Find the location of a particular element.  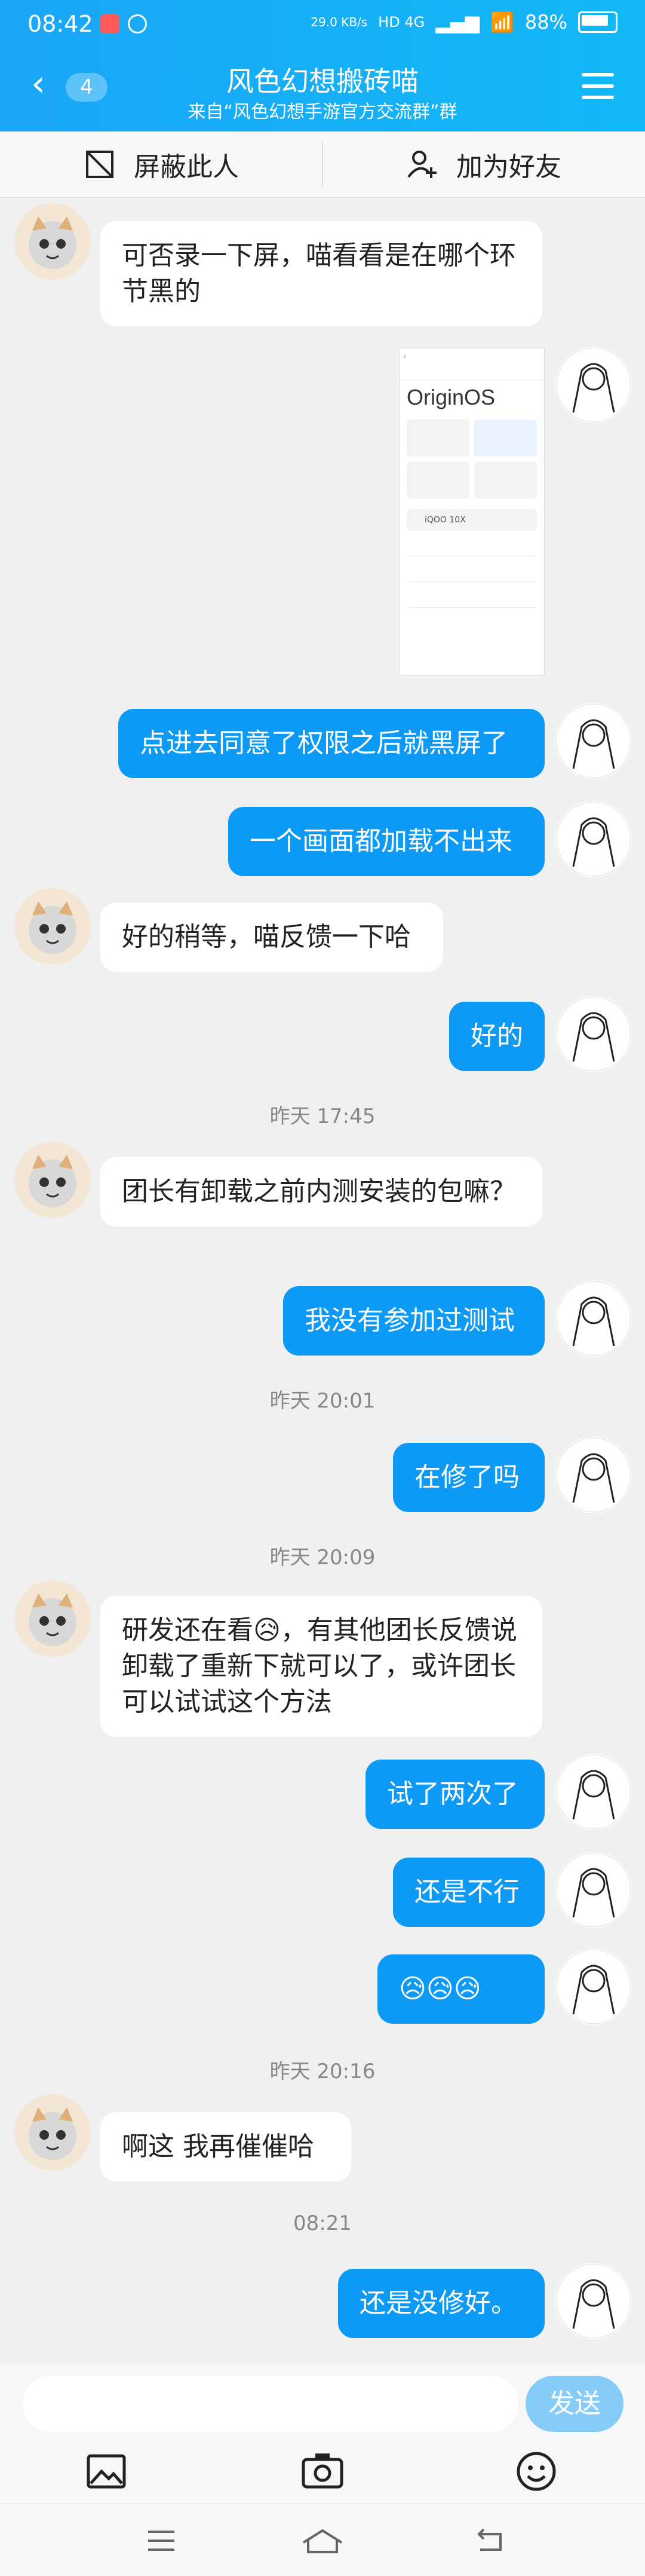

image-picker-icon is located at coordinates (106, 2471).